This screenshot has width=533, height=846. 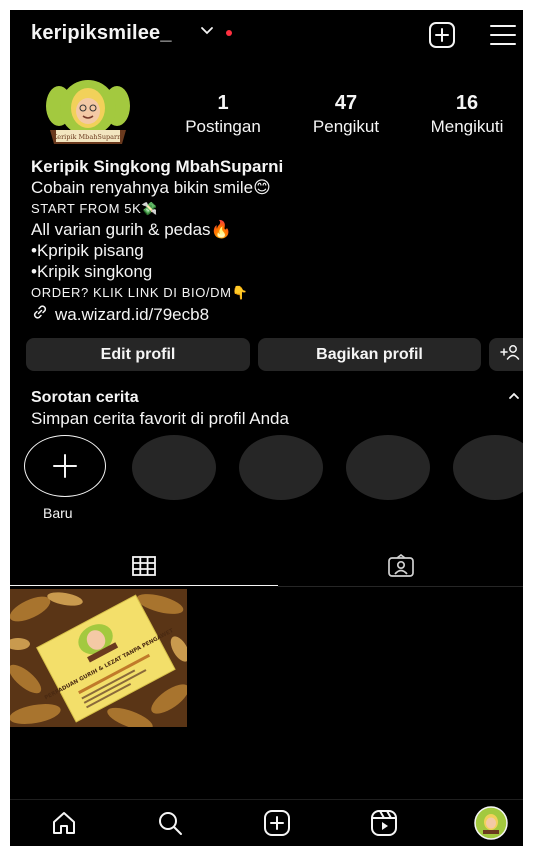 I want to click on share-profile-button: Bagikan profil, so click(x=369, y=354).